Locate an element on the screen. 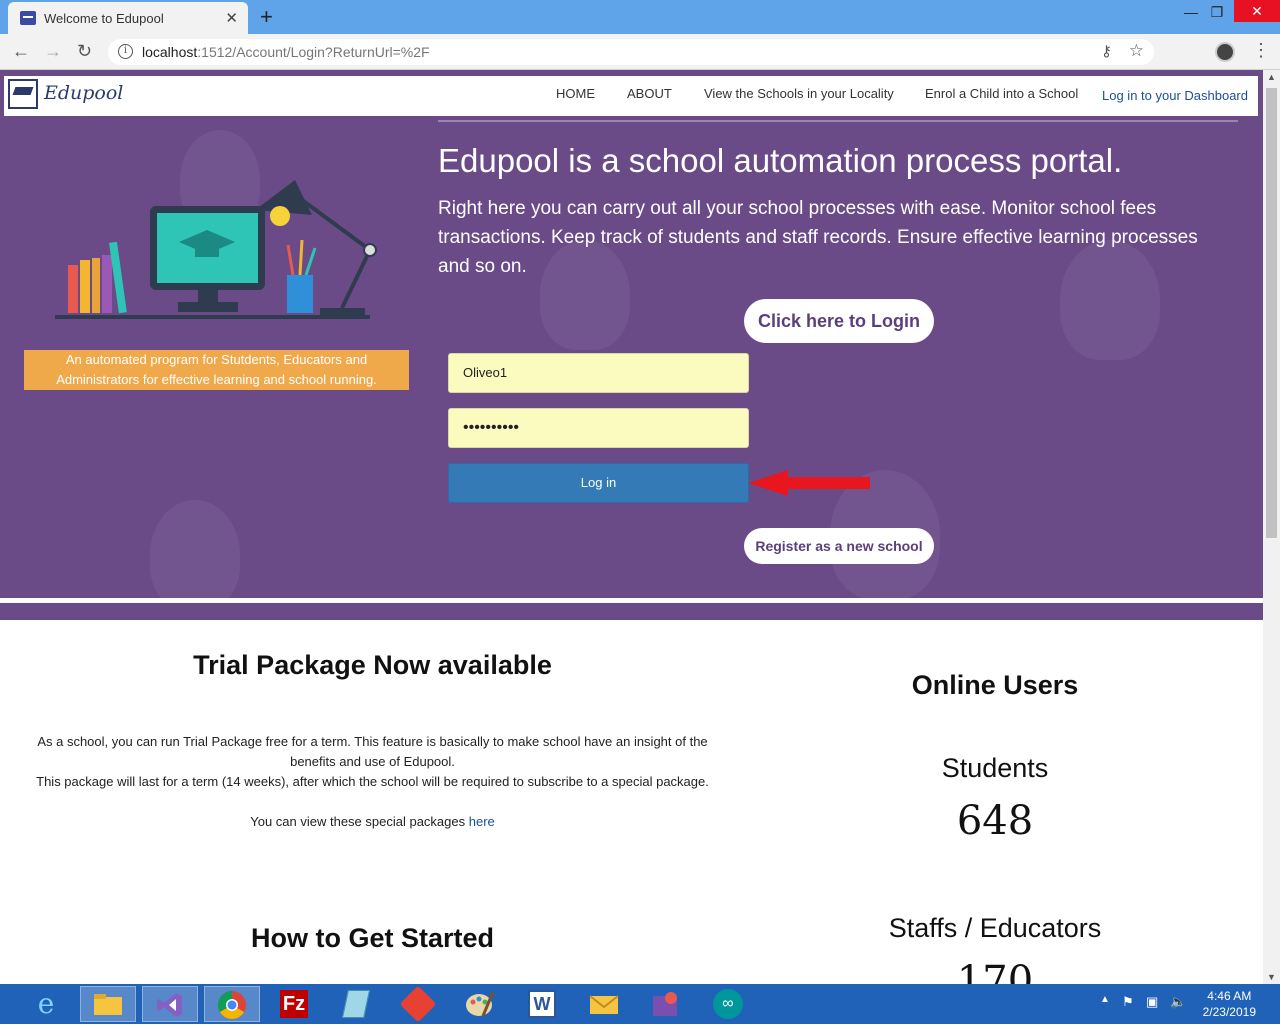  back-arrow-icon: ← is located at coordinates (21, 51).